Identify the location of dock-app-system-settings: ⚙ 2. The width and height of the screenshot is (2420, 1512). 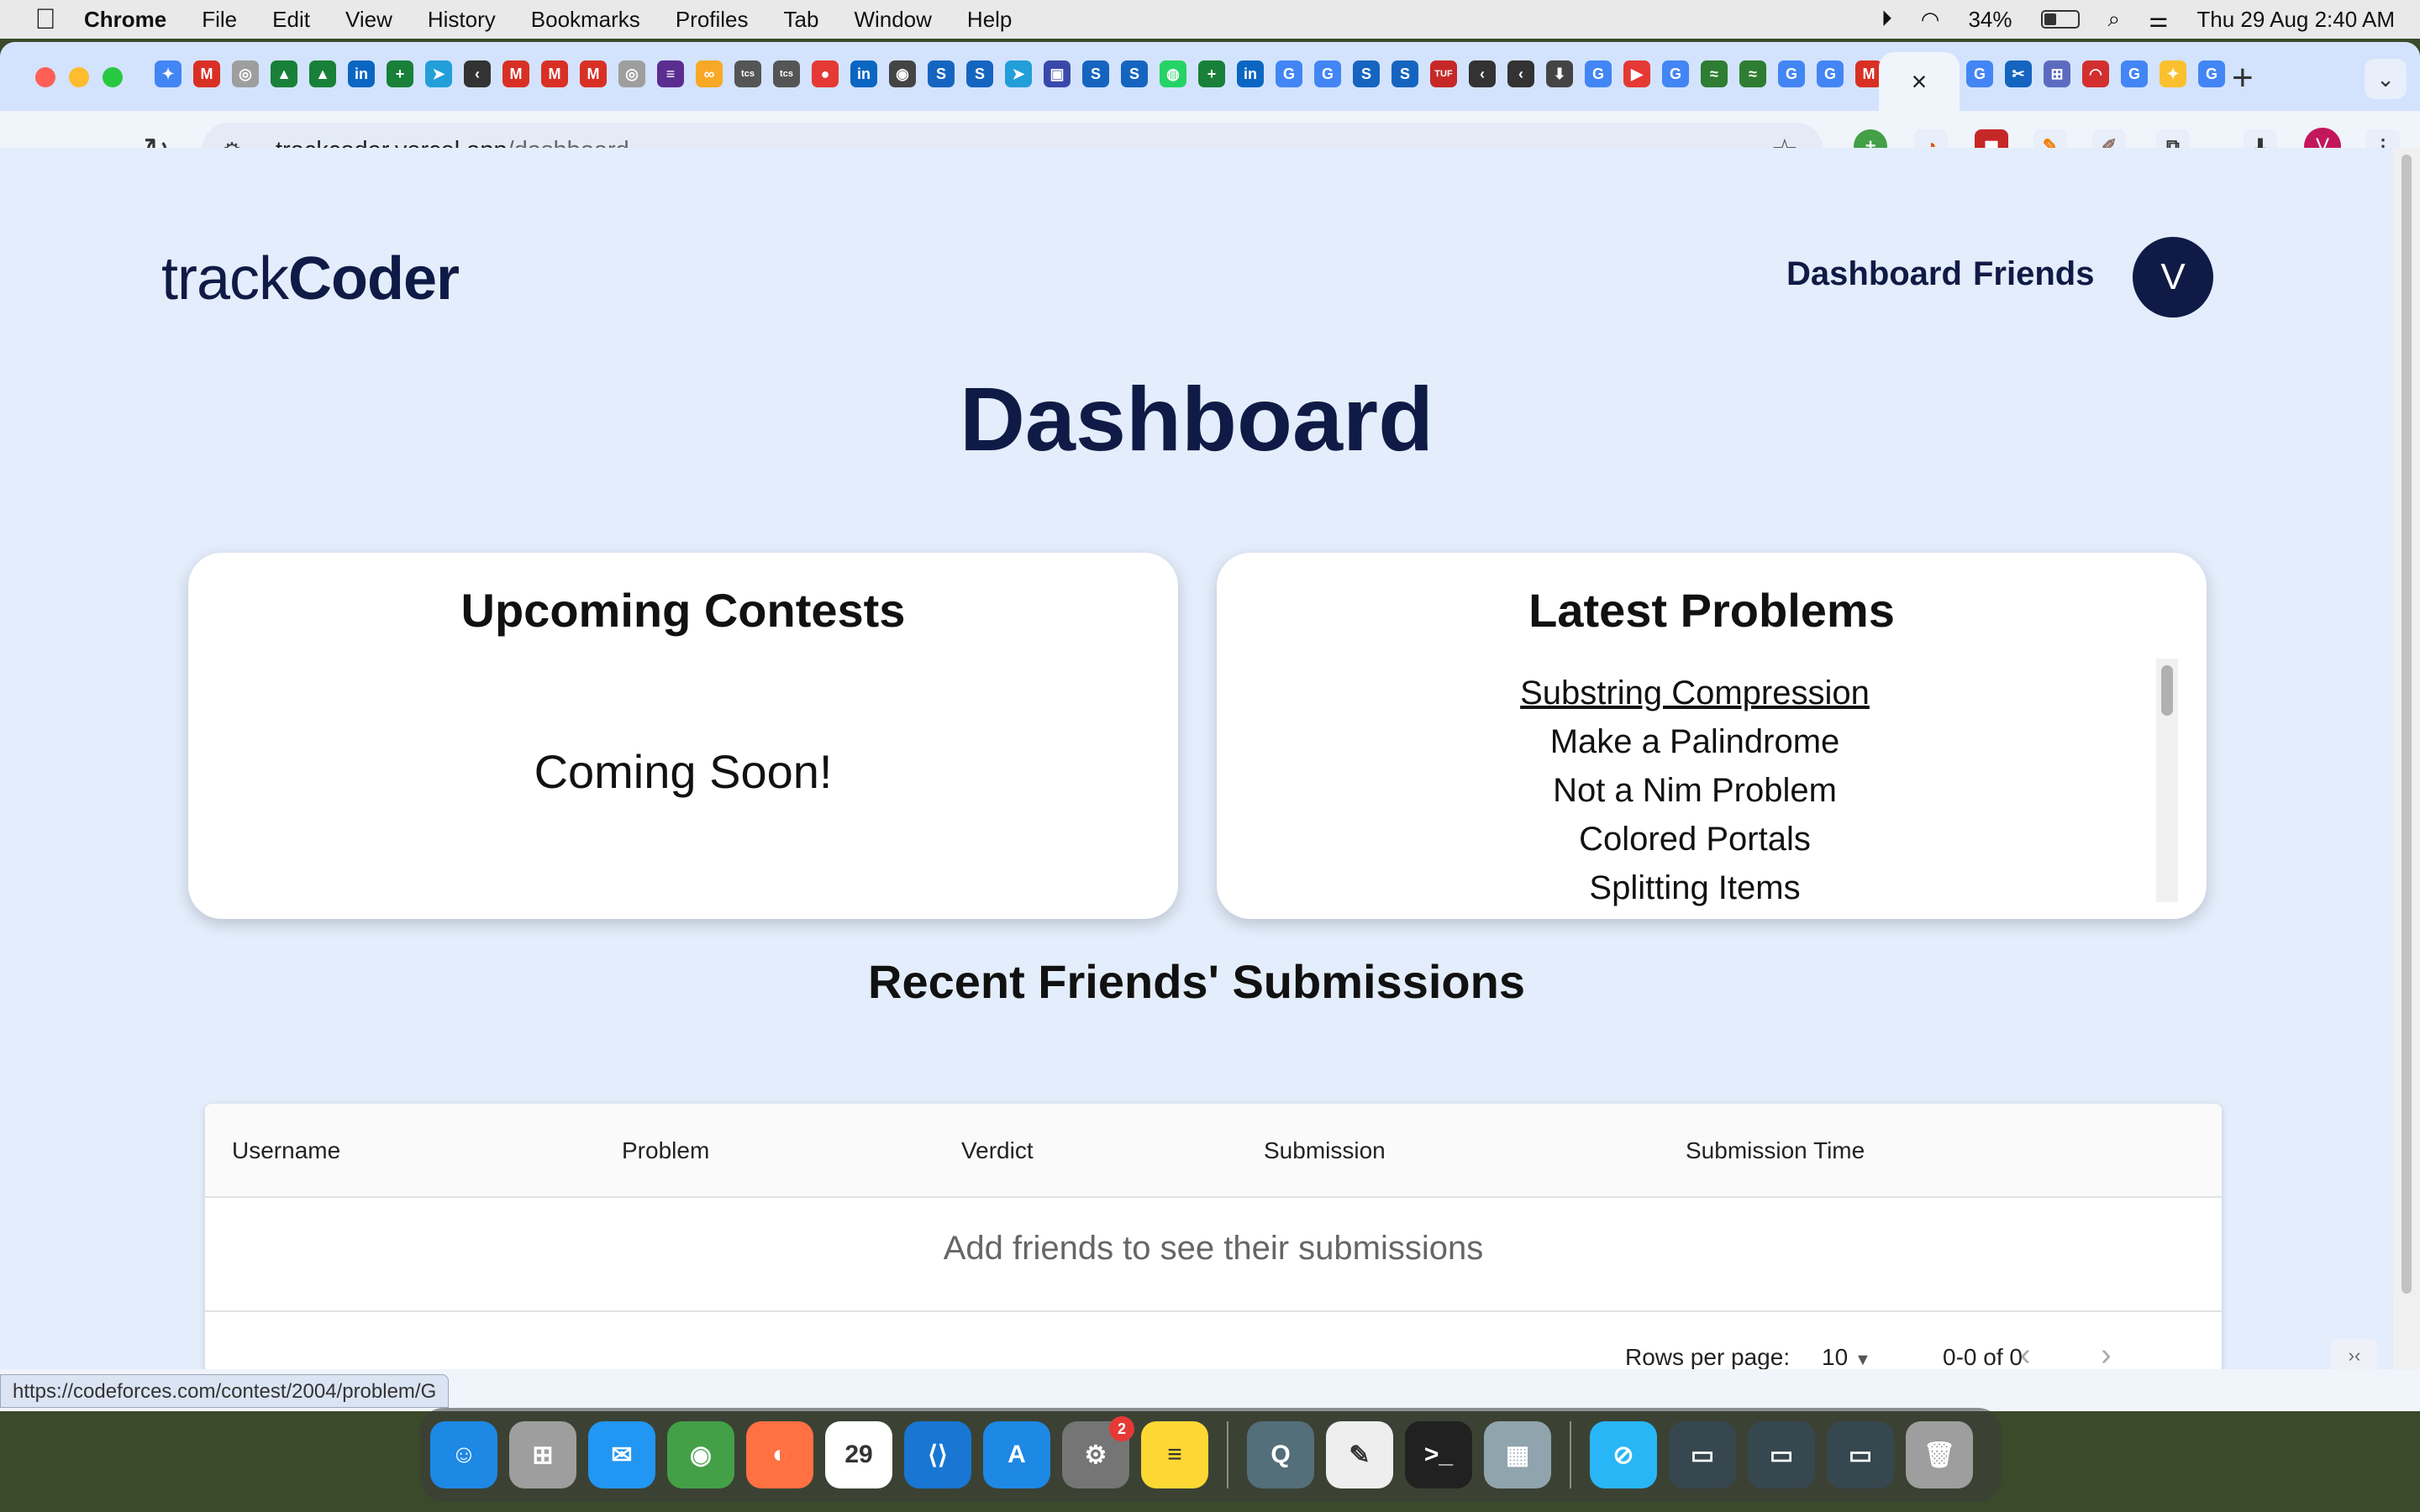
(1098, 1452).